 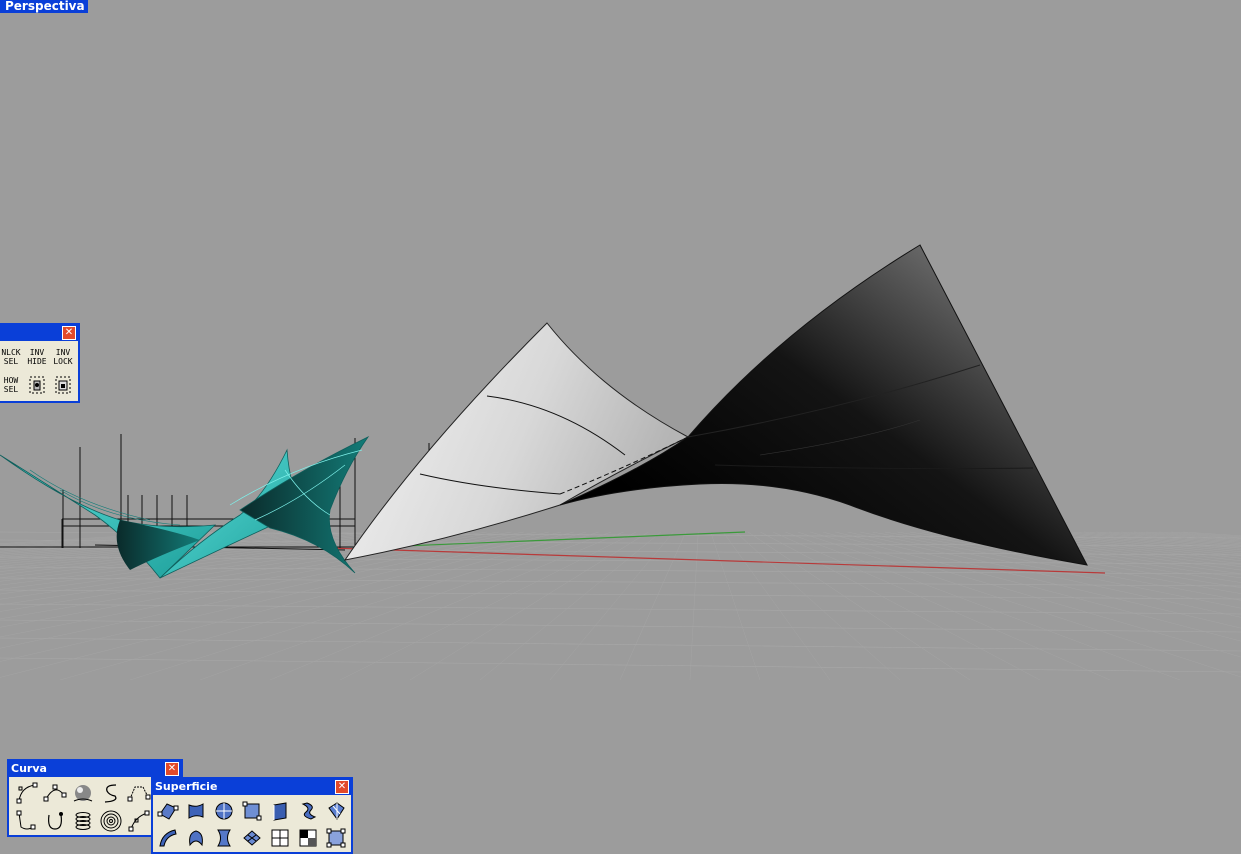 I want to click on superficie-toolbar: Superficie ✕, so click(x=252, y=815).